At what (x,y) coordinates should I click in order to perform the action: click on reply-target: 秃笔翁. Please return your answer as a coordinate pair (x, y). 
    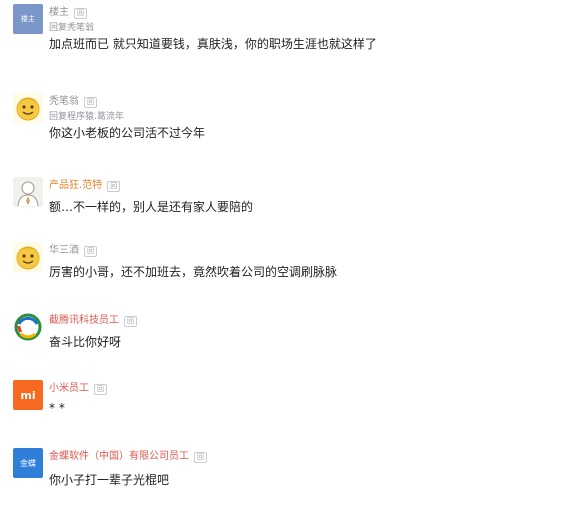
    Looking at the image, I should click on (80, 28).